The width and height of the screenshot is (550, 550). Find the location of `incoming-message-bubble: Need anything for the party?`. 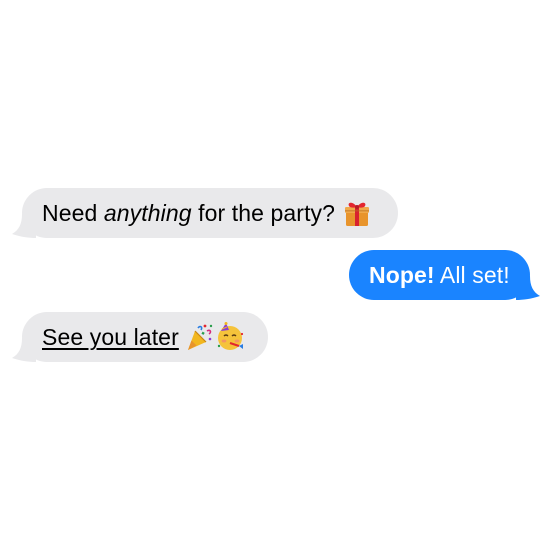

incoming-message-bubble: Need anything for the party? is located at coordinates (205, 213).